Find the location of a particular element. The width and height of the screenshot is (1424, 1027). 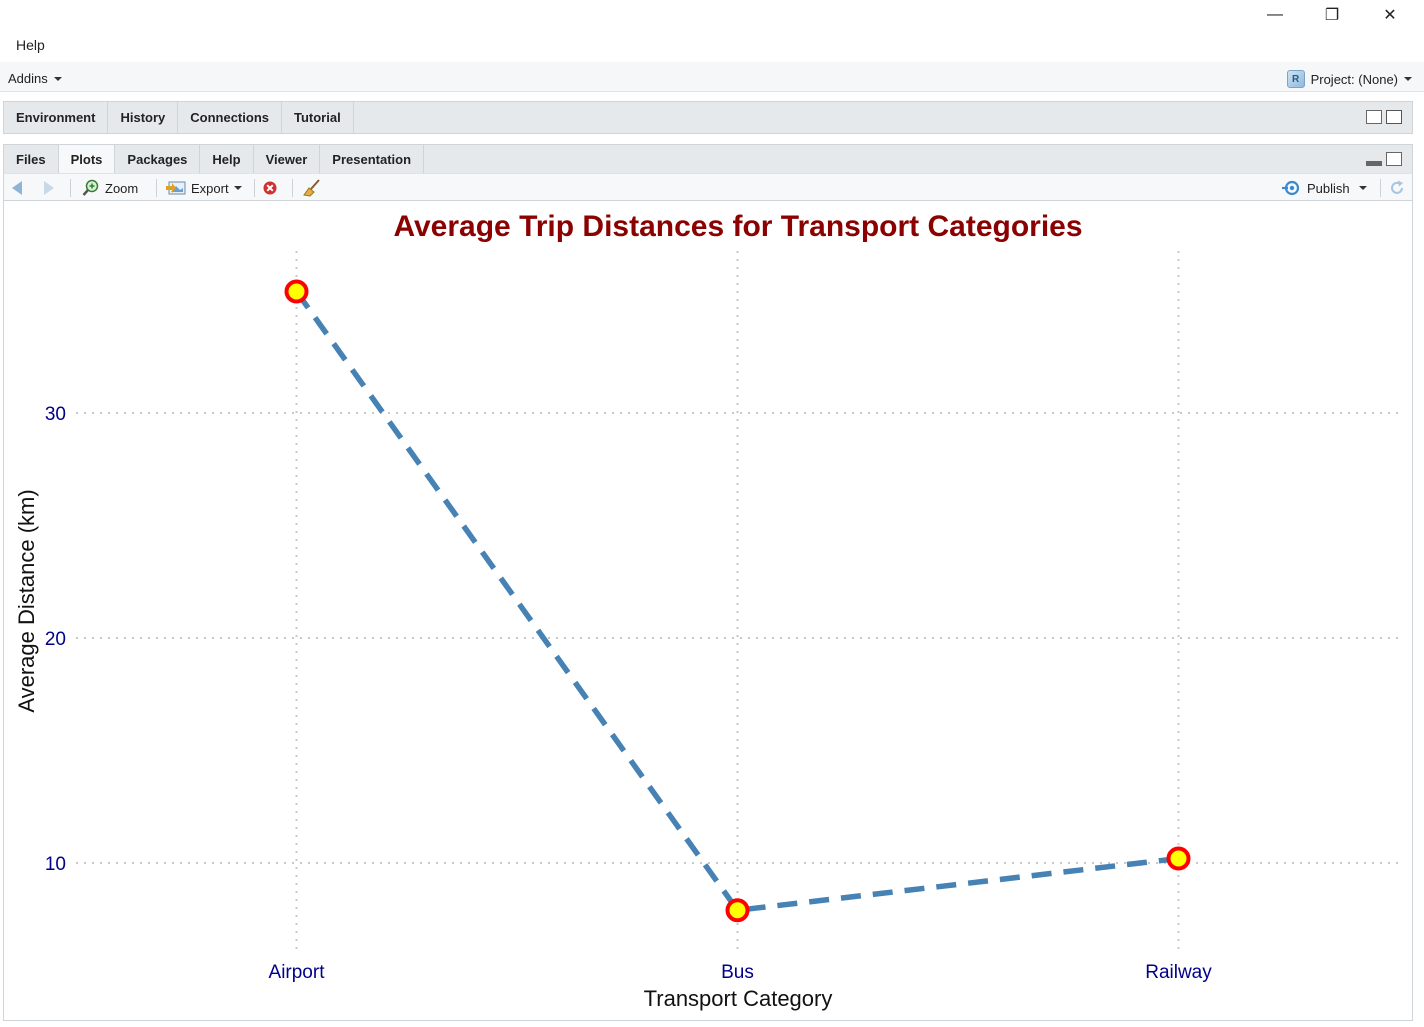

tab-presentation: Presentation is located at coordinates (372, 159).